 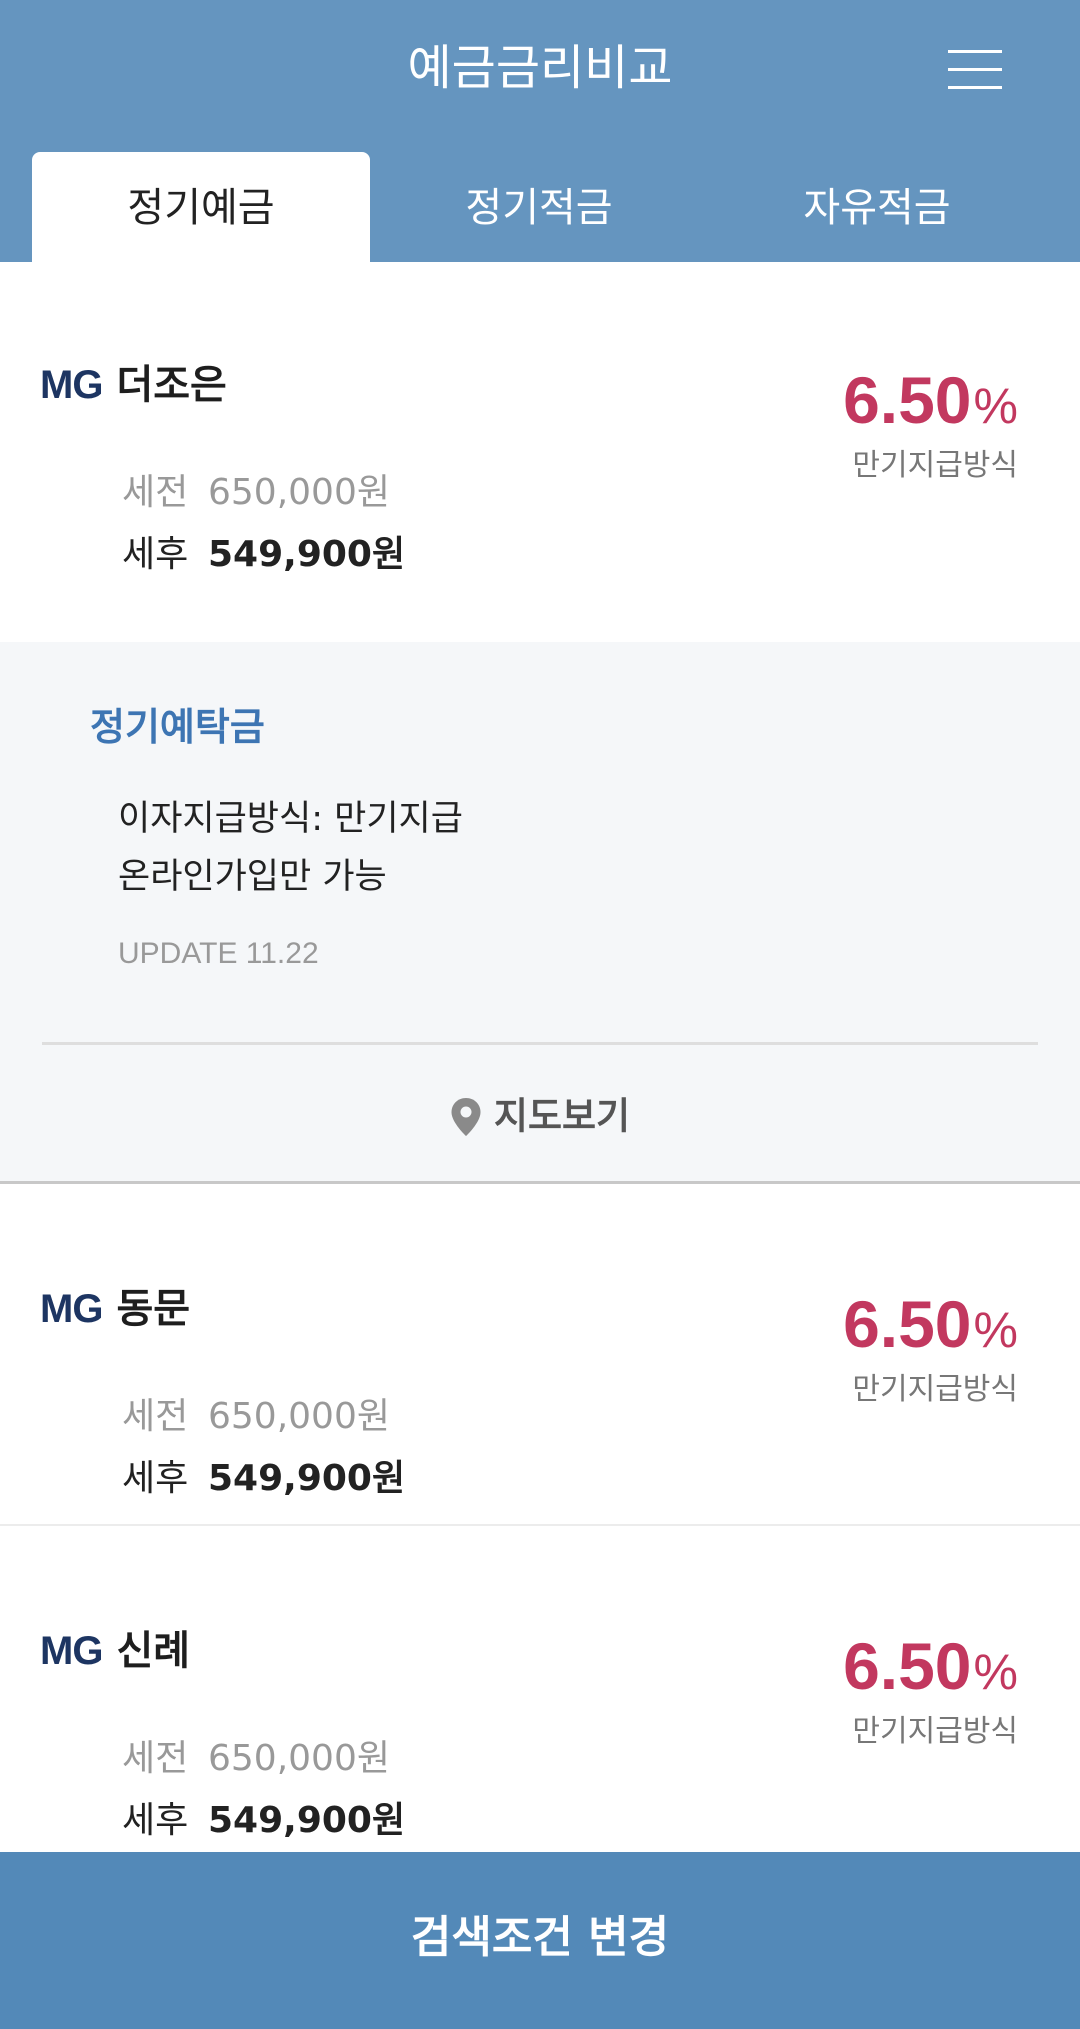 What do you see at coordinates (218, 953) in the screenshot?
I see `update-date: UPDATE 11.22` at bounding box center [218, 953].